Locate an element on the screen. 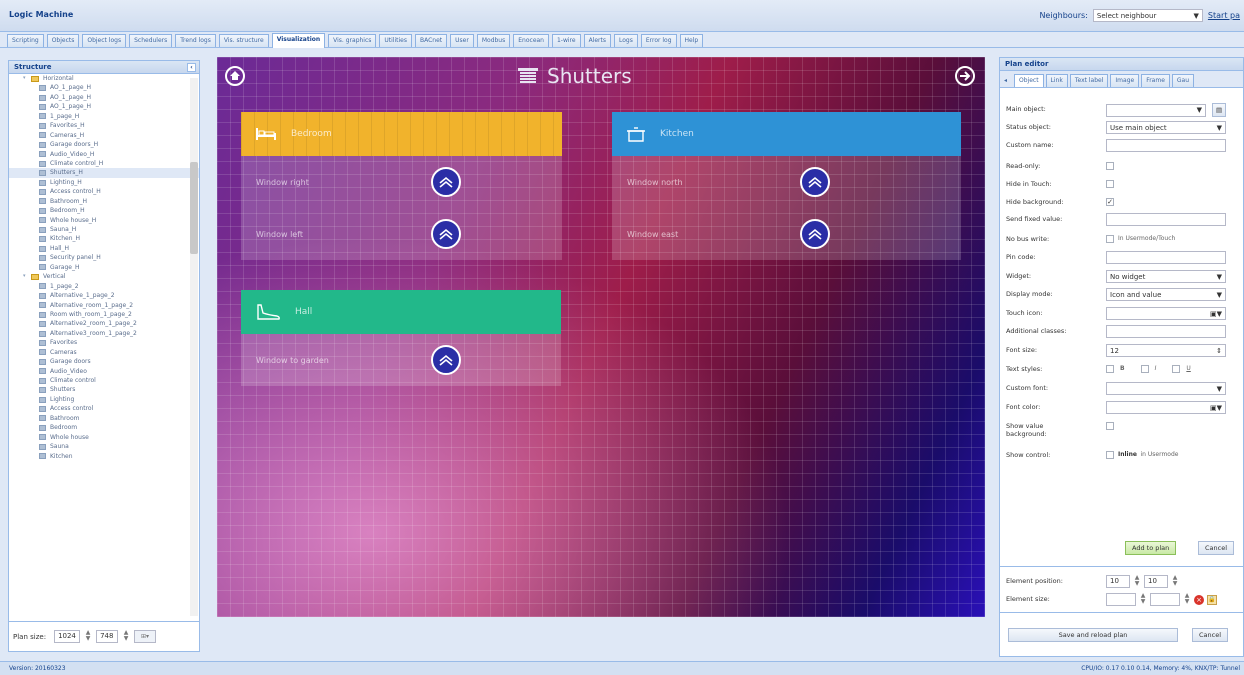 The height and width of the screenshot is (675, 1244). tab-trend-logs: Trend logs is located at coordinates (195, 40).